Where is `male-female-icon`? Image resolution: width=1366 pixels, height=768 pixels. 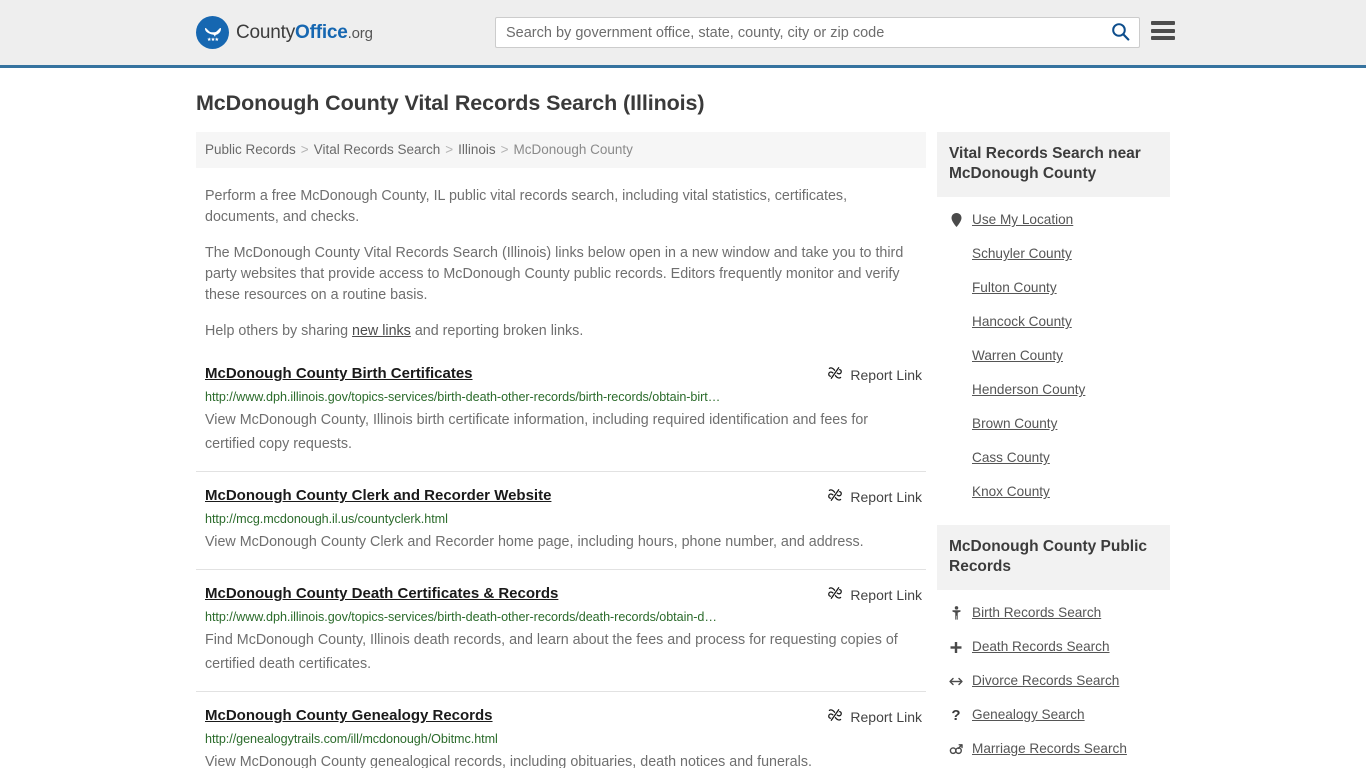
male-female-icon is located at coordinates (956, 749).